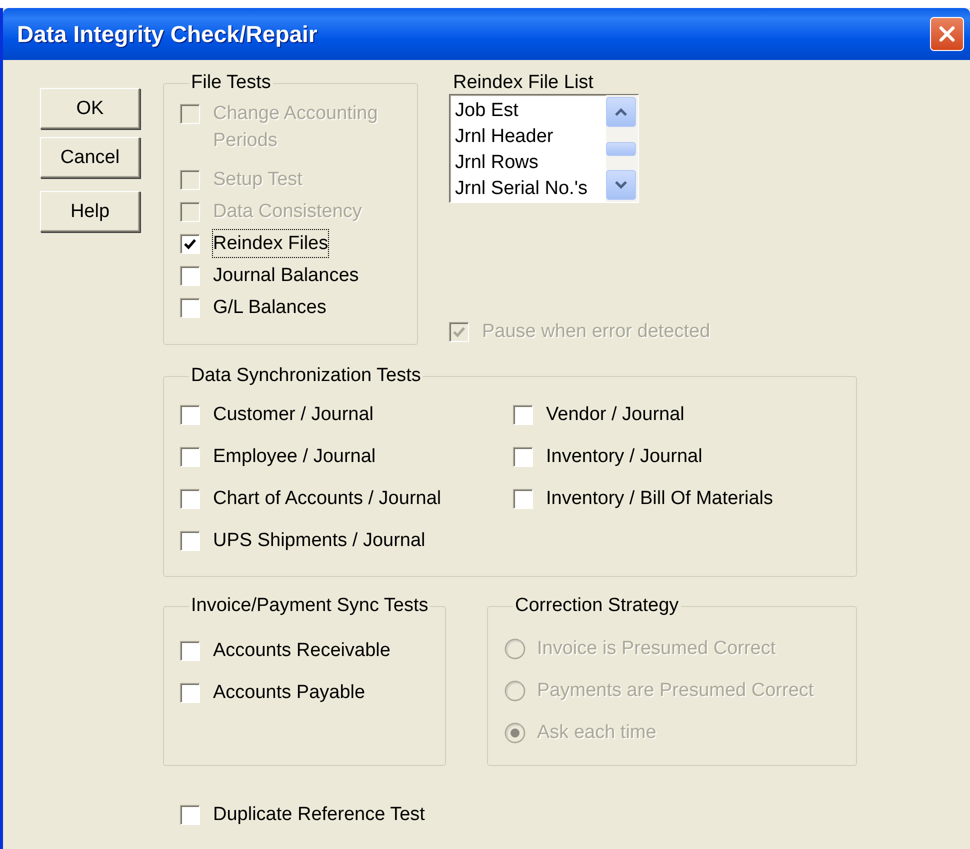  Describe the element at coordinates (523, 83) in the screenshot. I see `list-title: Reindex File List` at that location.